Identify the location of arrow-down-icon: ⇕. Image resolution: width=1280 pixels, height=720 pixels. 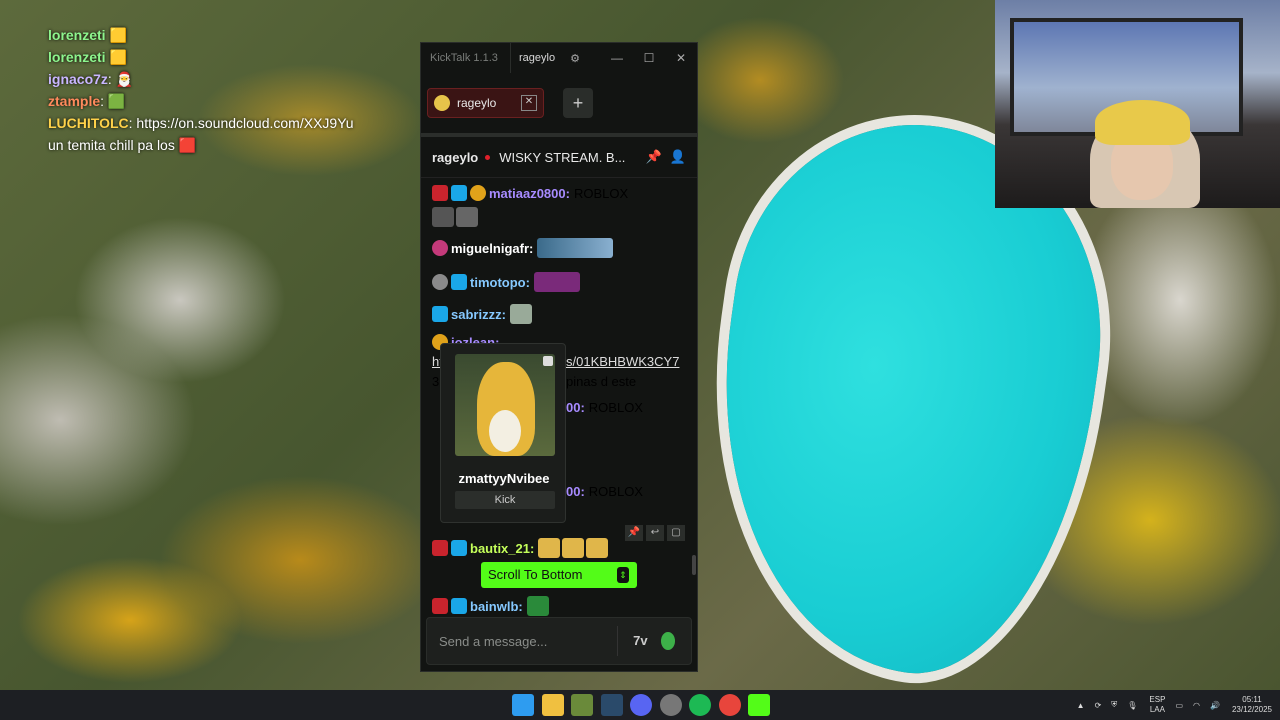
(623, 575).